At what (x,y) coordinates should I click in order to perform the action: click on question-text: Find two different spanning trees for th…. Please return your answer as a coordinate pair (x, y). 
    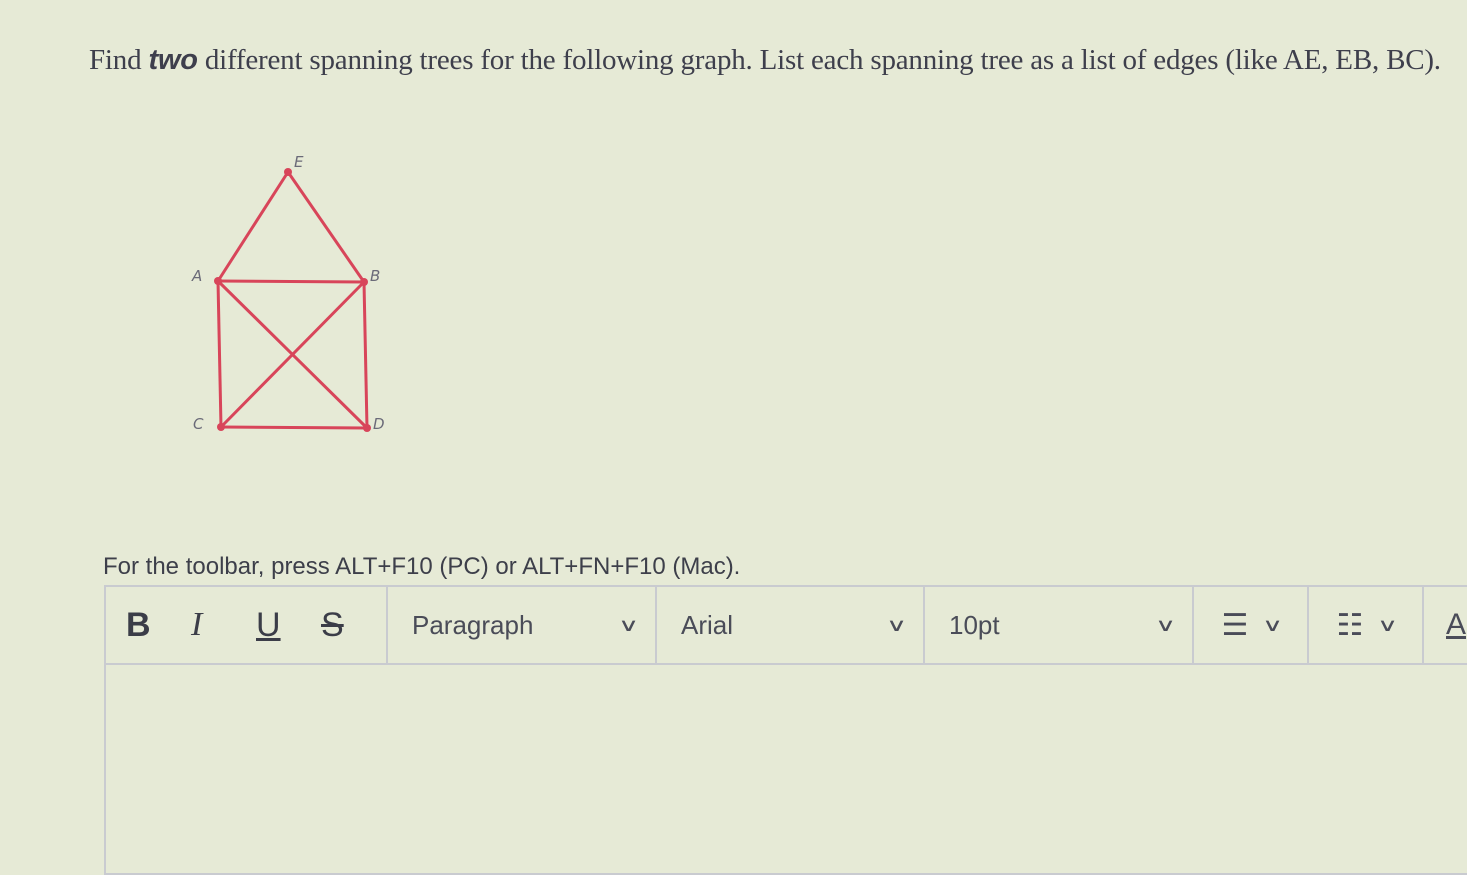
    Looking at the image, I should click on (765, 60).